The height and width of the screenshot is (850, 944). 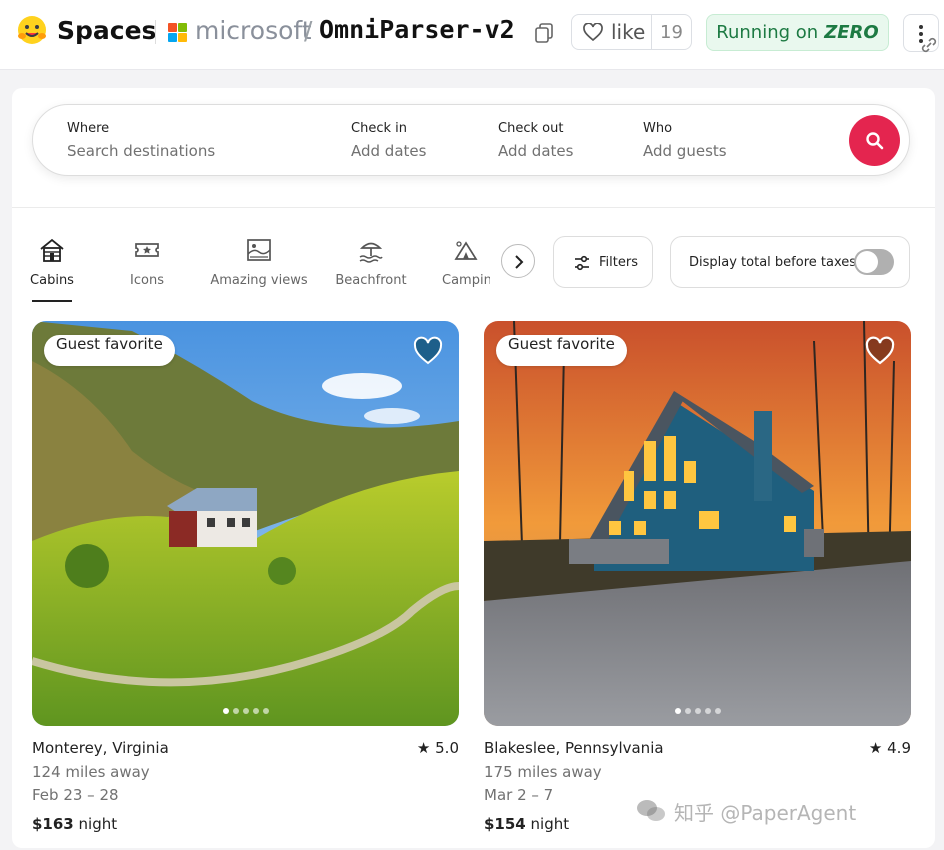 What do you see at coordinates (658, 128) in the screenshot?
I see `who-title: Who` at bounding box center [658, 128].